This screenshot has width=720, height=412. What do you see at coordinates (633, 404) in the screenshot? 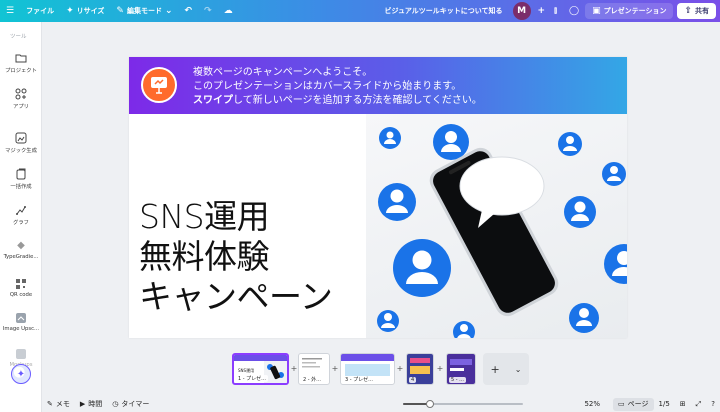
I see `pages-view-button: ▭ ページ` at bounding box center [633, 404].